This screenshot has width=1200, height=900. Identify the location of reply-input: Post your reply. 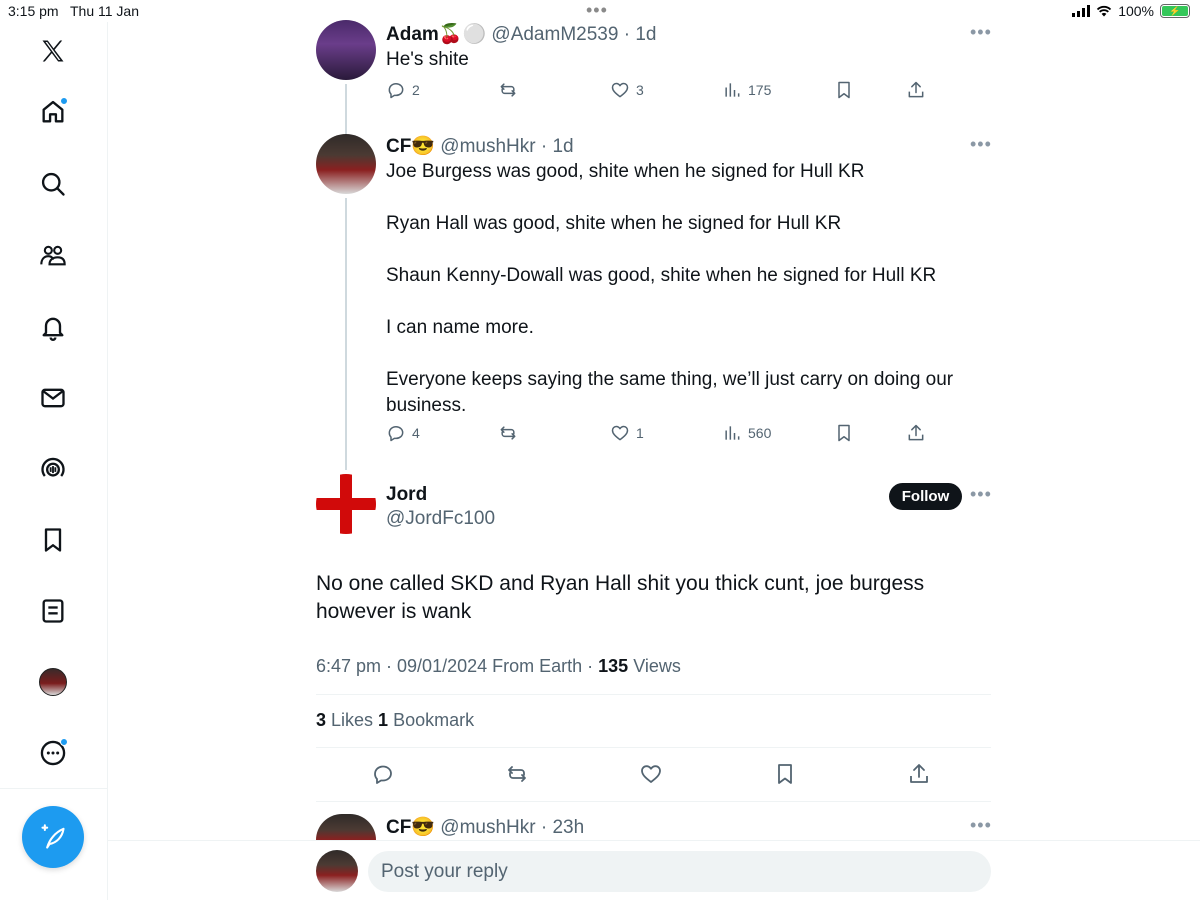
(679, 871).